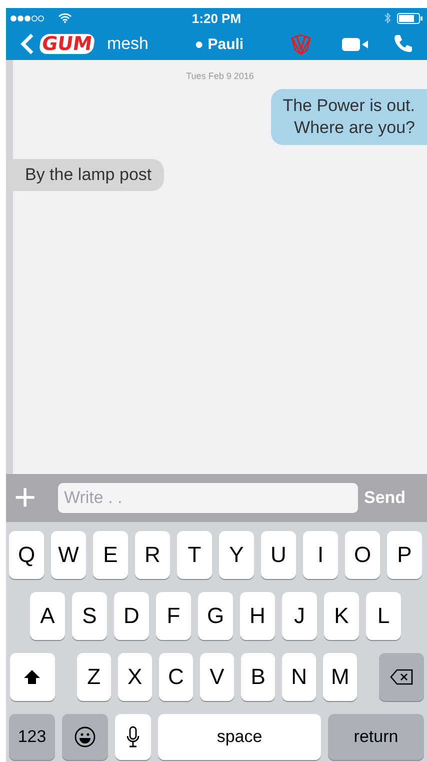  What do you see at coordinates (220, 76) in the screenshot?
I see `date-label: Tues Feb 9 2016` at bounding box center [220, 76].